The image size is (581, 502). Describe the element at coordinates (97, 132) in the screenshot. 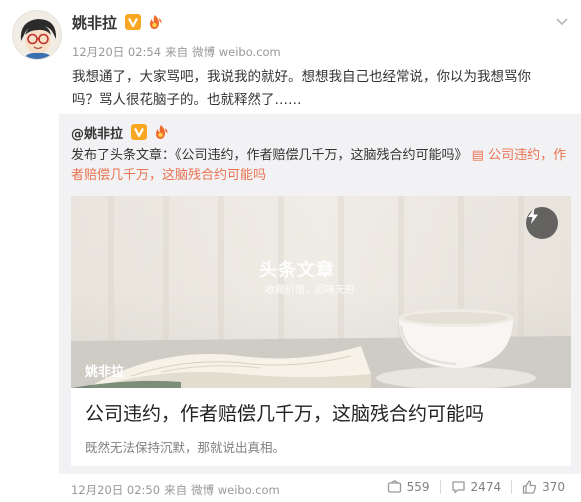

I see `repost-author: @姚非拉` at that location.